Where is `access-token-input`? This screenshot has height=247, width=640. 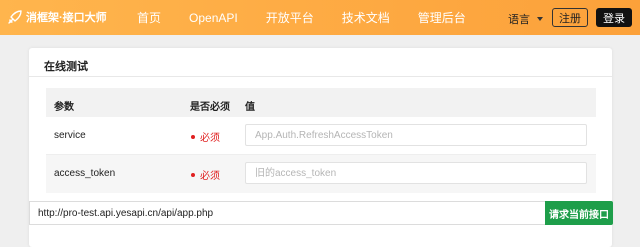
access-token-input is located at coordinates (416, 173).